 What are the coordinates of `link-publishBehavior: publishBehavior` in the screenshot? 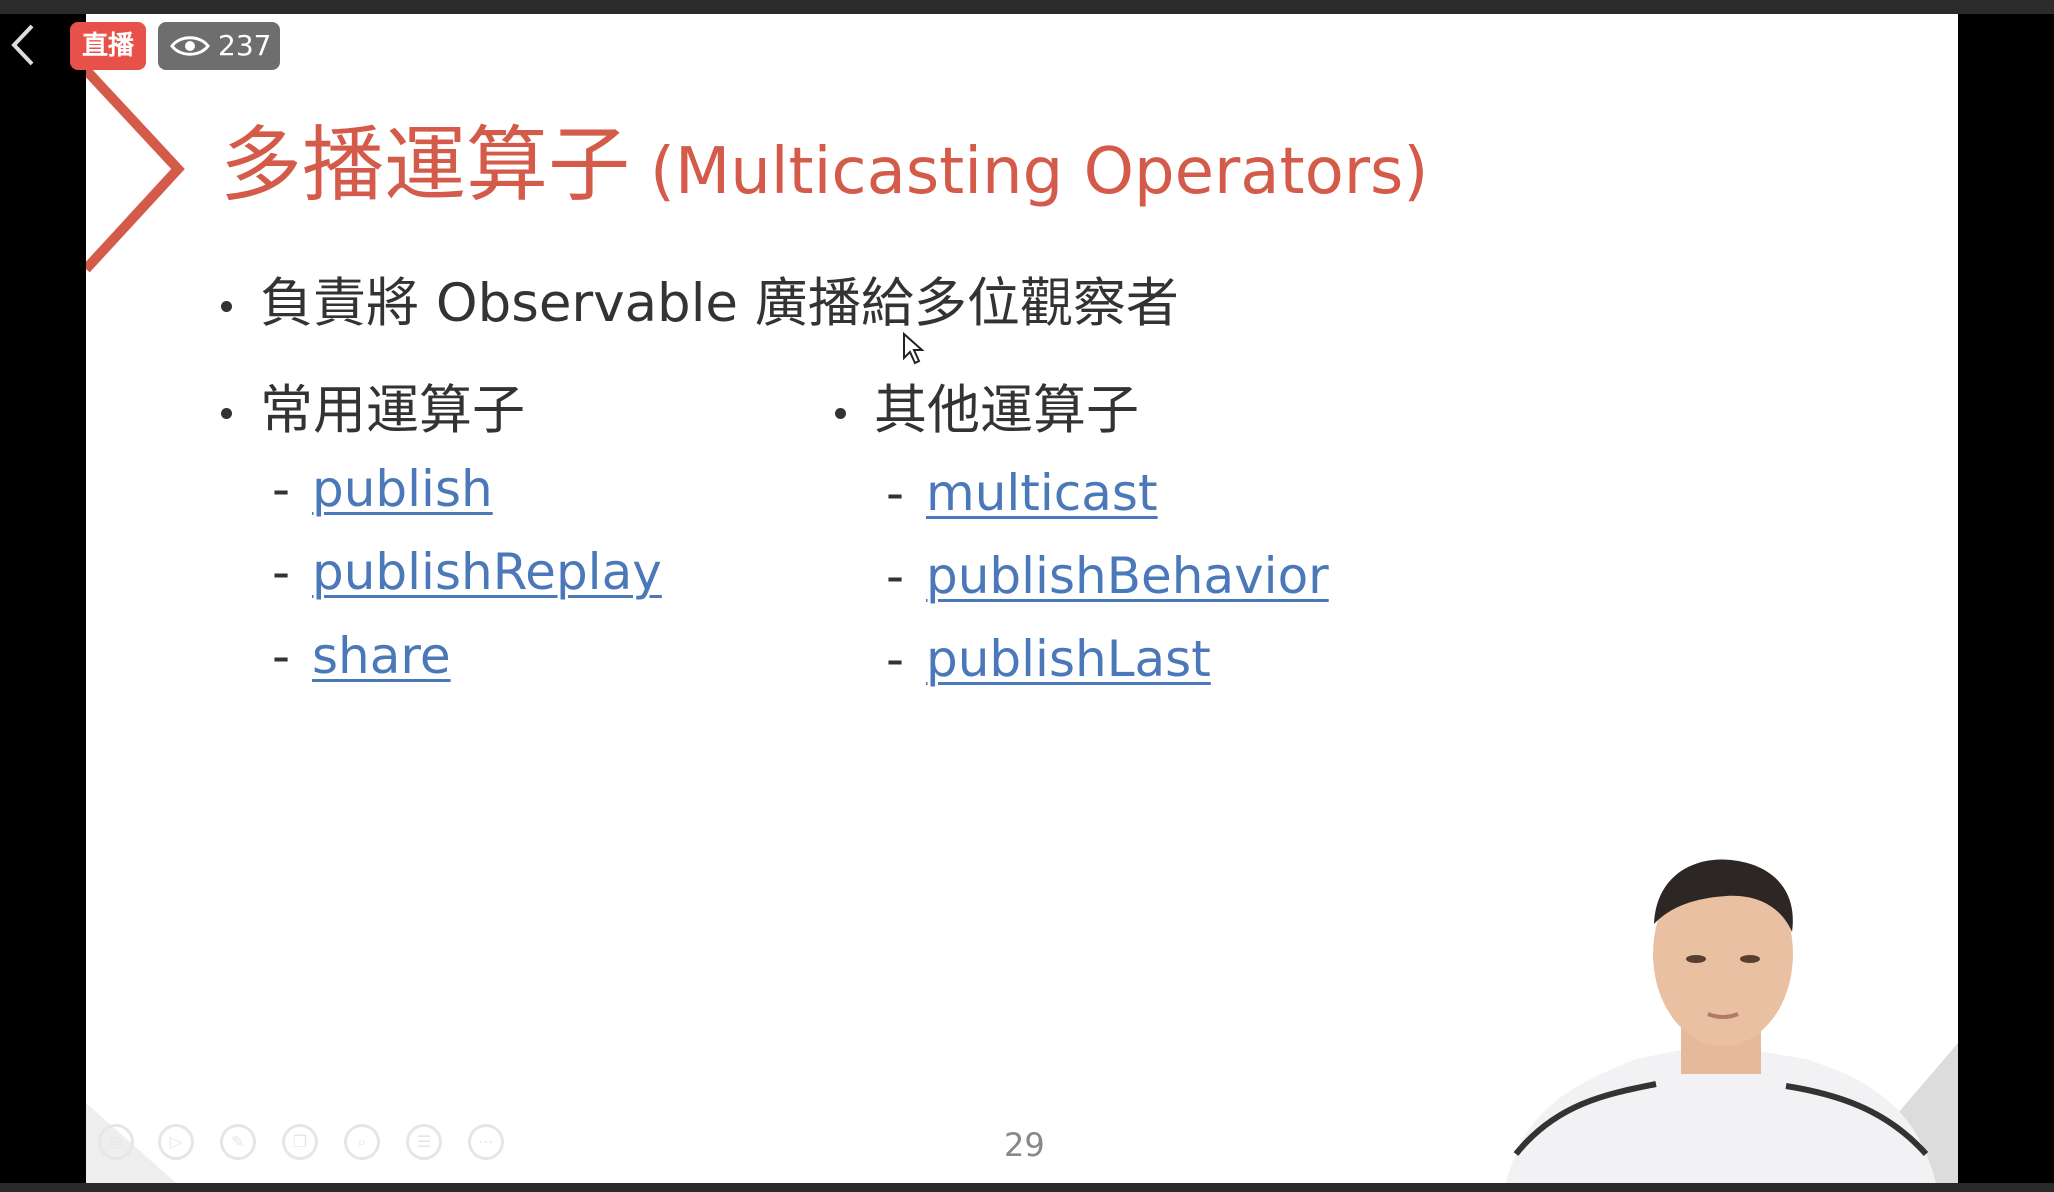 It's located at (1127, 576).